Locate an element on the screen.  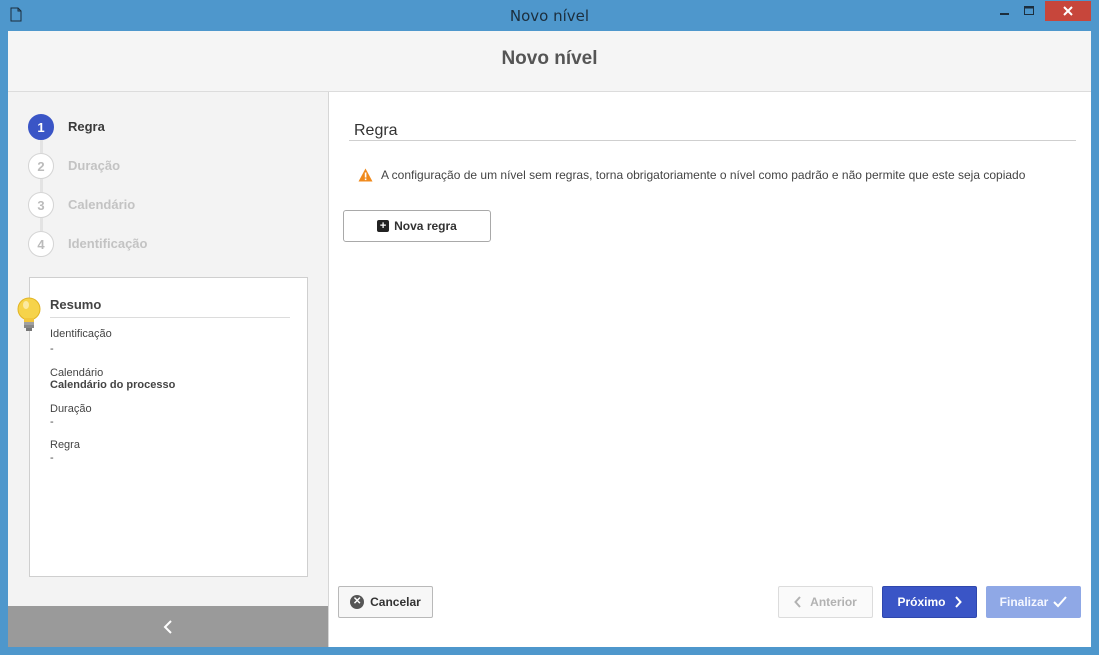
maximize-icon is located at coordinates (1029, 10).